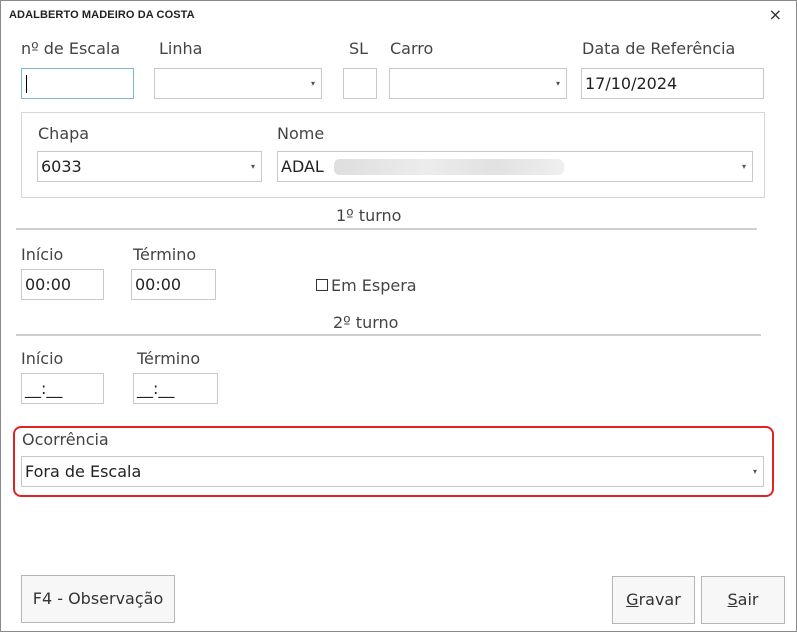 This screenshot has width=797, height=632. I want to click on termino2-input: __:__, so click(175, 388).